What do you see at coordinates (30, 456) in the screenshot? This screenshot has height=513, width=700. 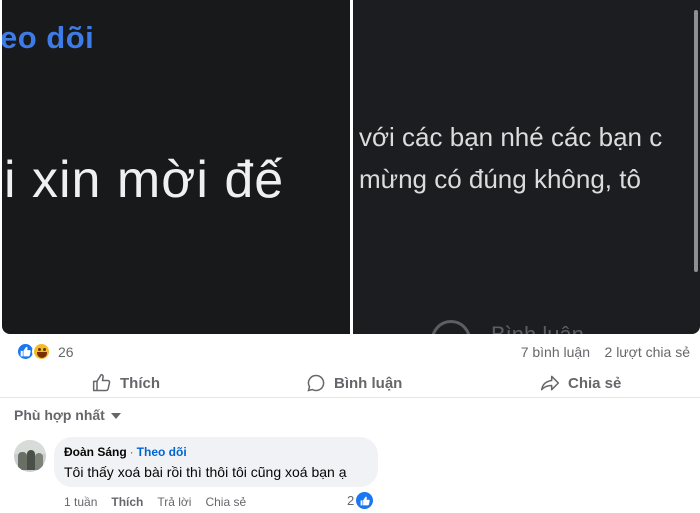 I see `avatar` at bounding box center [30, 456].